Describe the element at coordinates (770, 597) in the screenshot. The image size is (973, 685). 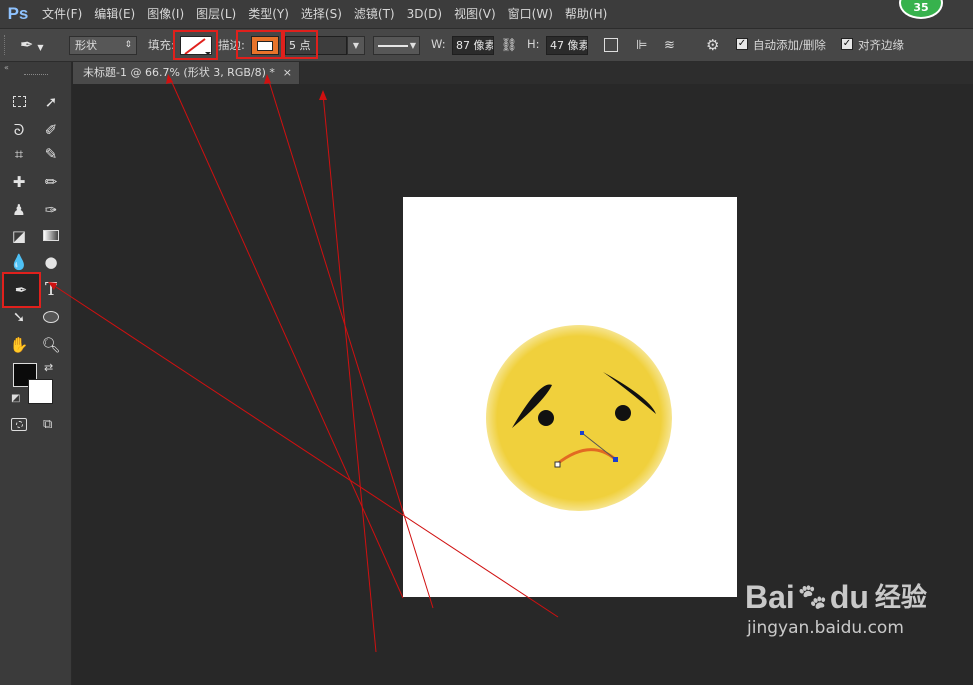
I see `watermark-brand: Bai` at that location.